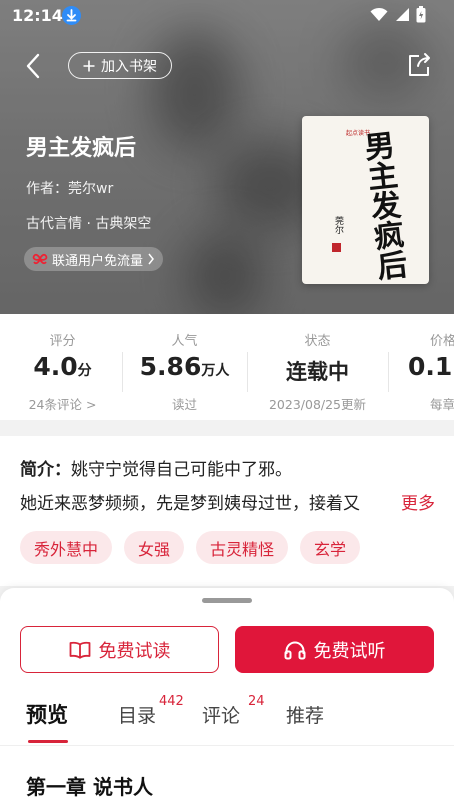 The height and width of the screenshot is (807, 454). I want to click on tab-recommend: 推荐, so click(305, 714).